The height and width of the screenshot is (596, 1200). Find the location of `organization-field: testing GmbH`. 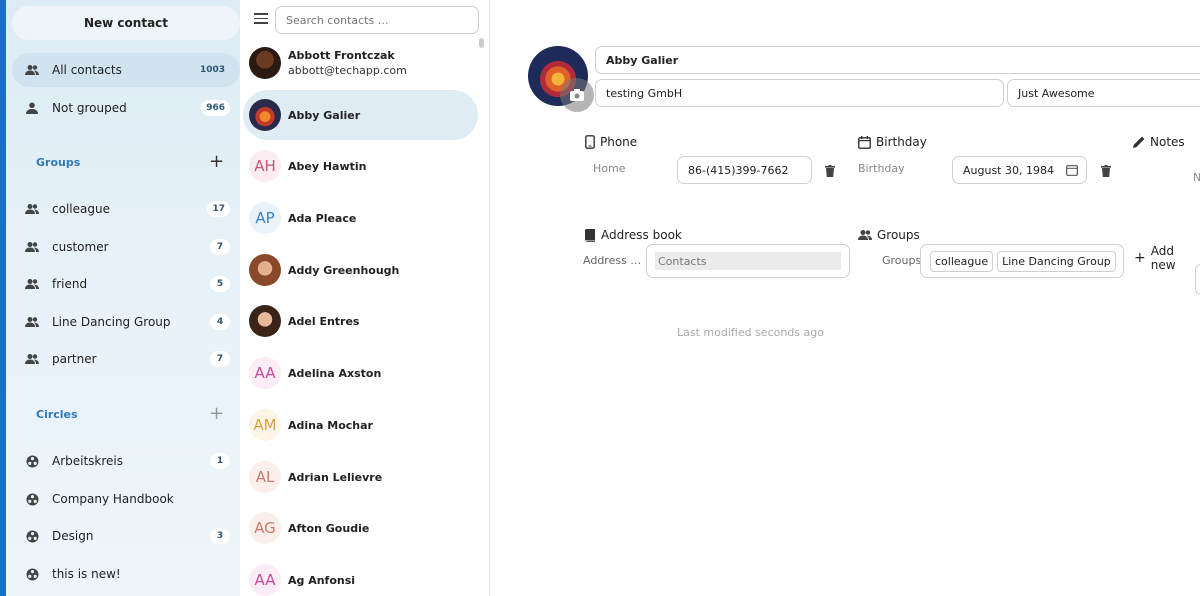

organization-field: testing GmbH is located at coordinates (799, 93).